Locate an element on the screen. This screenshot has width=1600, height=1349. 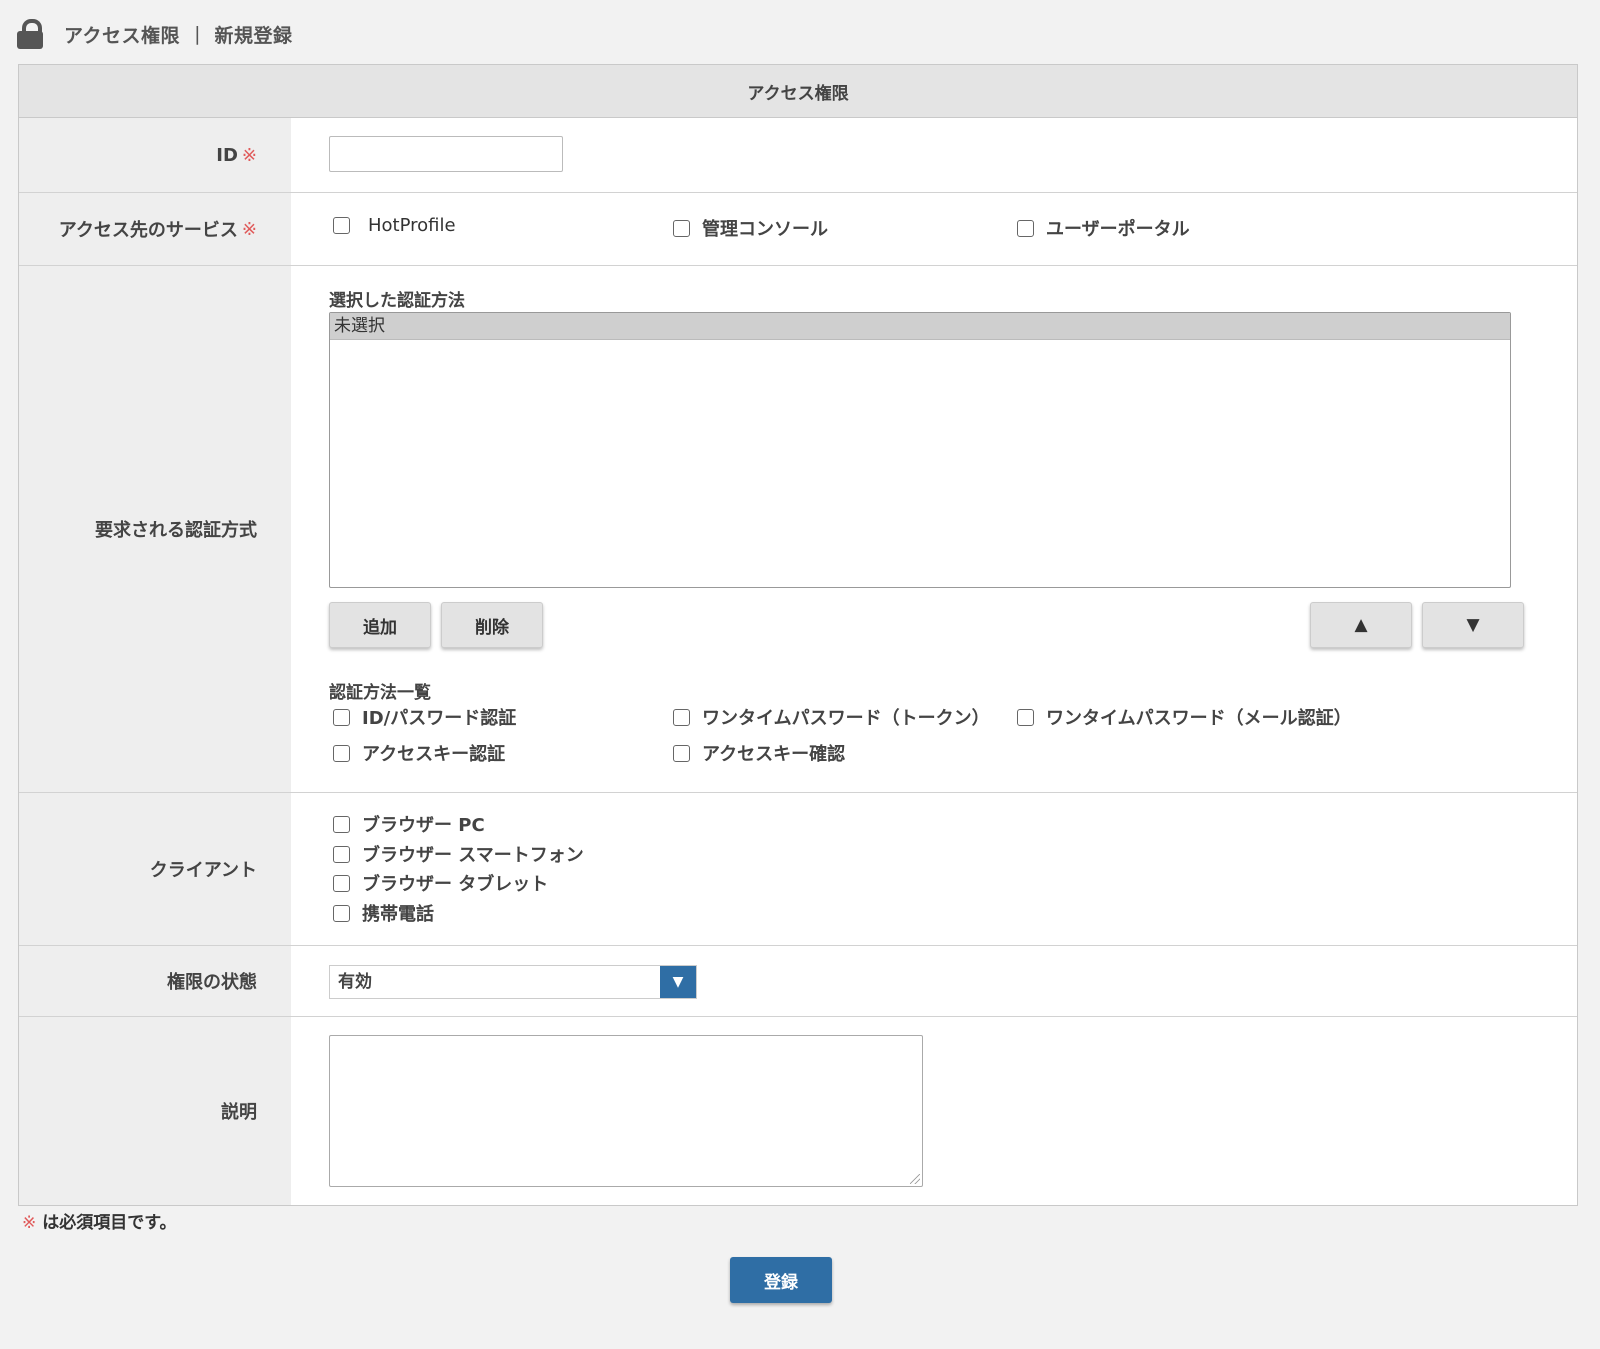
register-button: 登録 is located at coordinates (781, 1280).